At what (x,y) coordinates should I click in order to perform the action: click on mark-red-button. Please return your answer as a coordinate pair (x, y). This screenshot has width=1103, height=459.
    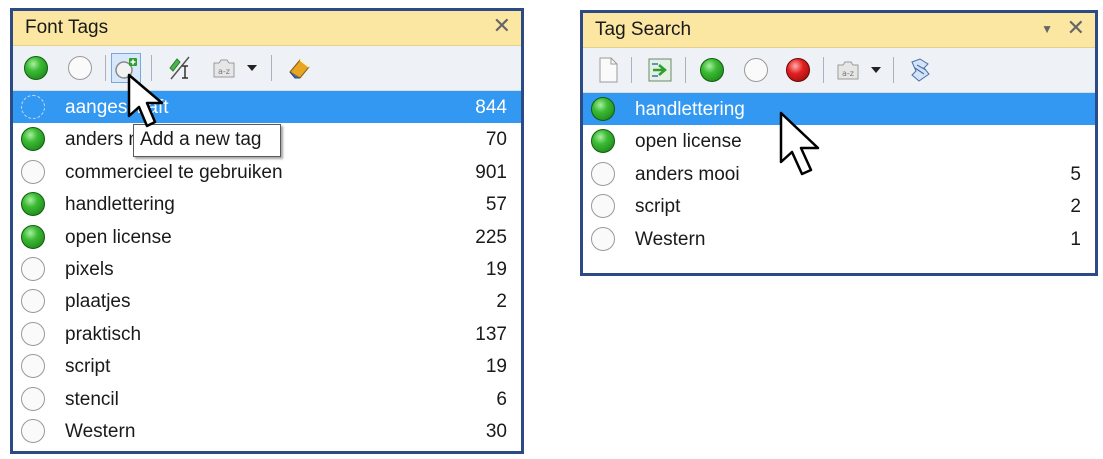
    Looking at the image, I should click on (798, 70).